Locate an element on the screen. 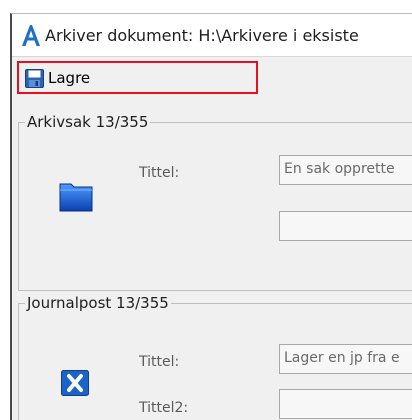  app-logo-icon is located at coordinates (31, 35).